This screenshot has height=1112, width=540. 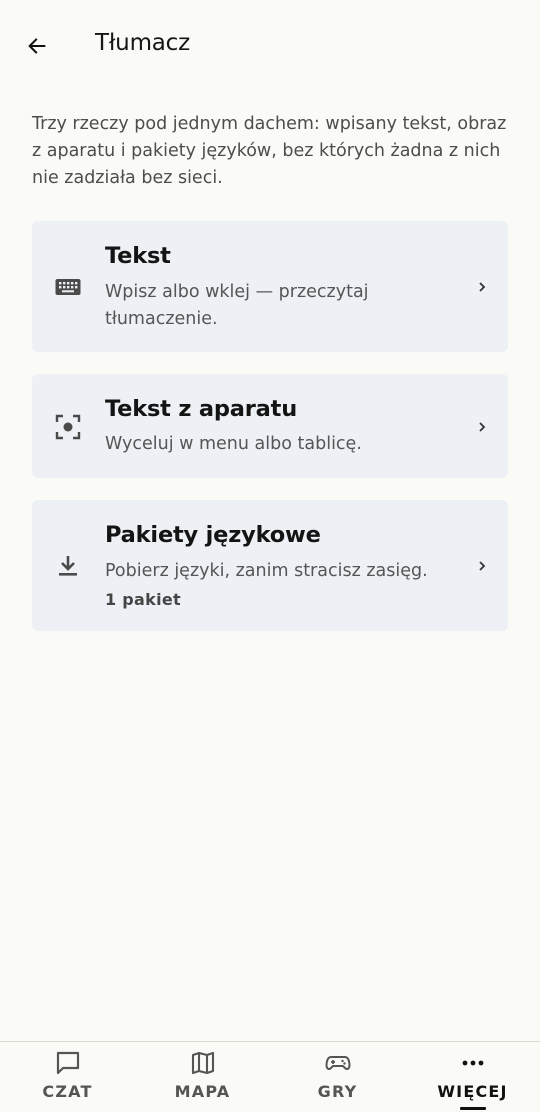 I want to click on back-button, so click(x=37, y=46).